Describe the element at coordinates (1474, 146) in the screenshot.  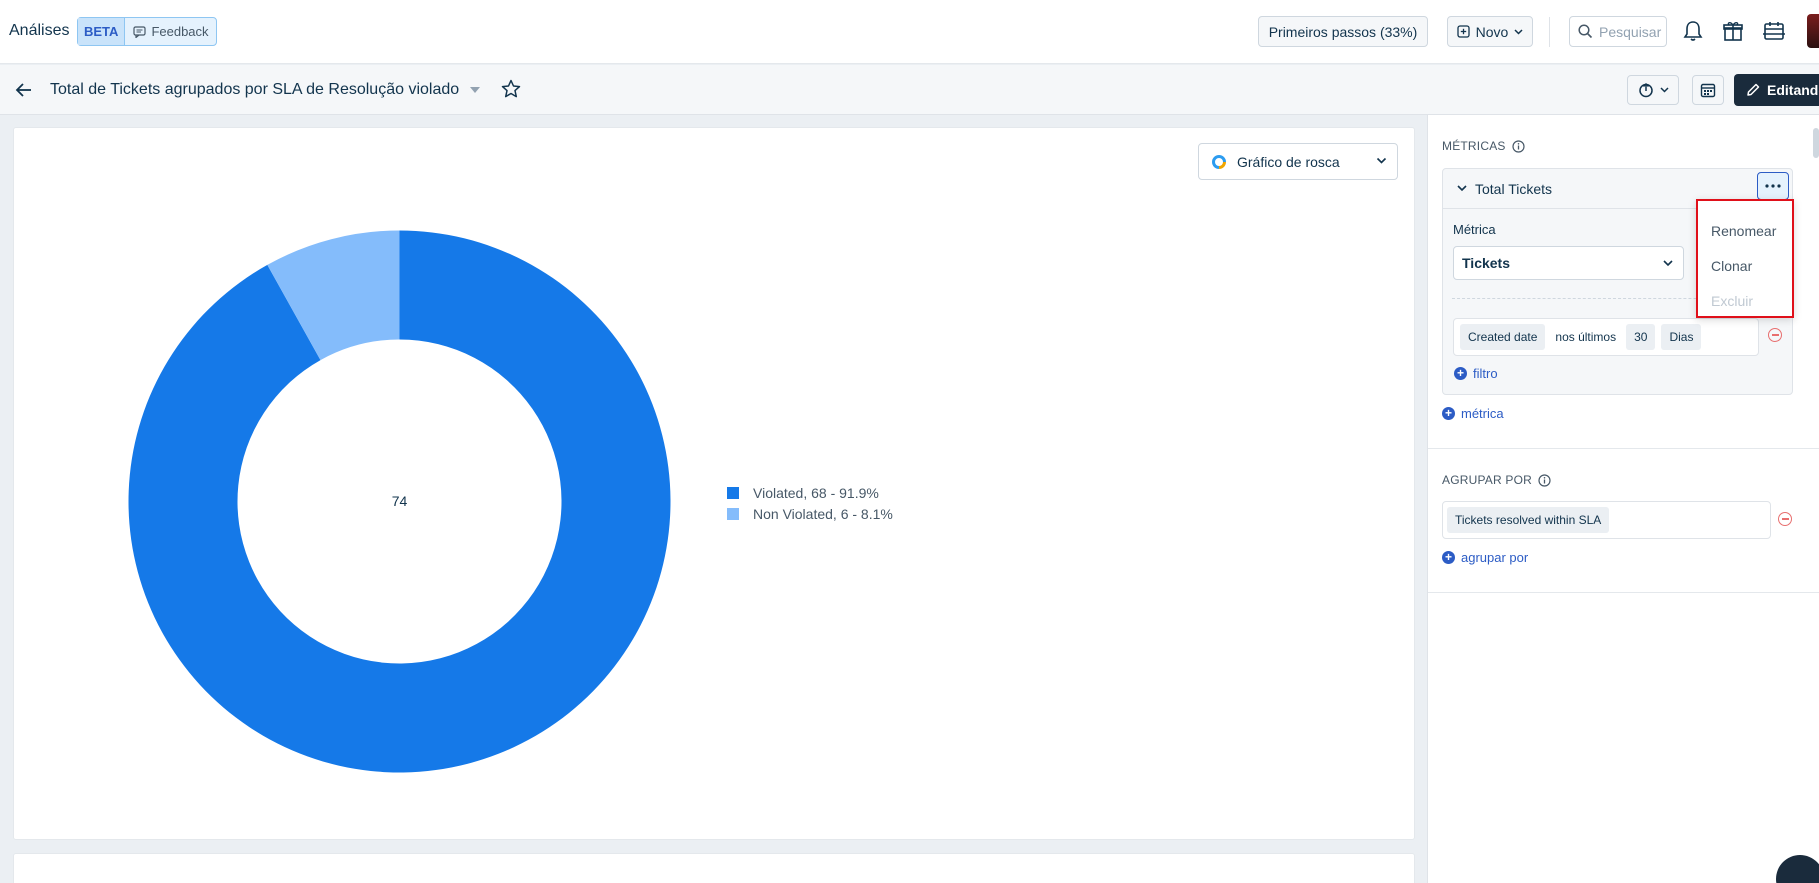
I see `metrics-title: MÉTRICAS` at that location.